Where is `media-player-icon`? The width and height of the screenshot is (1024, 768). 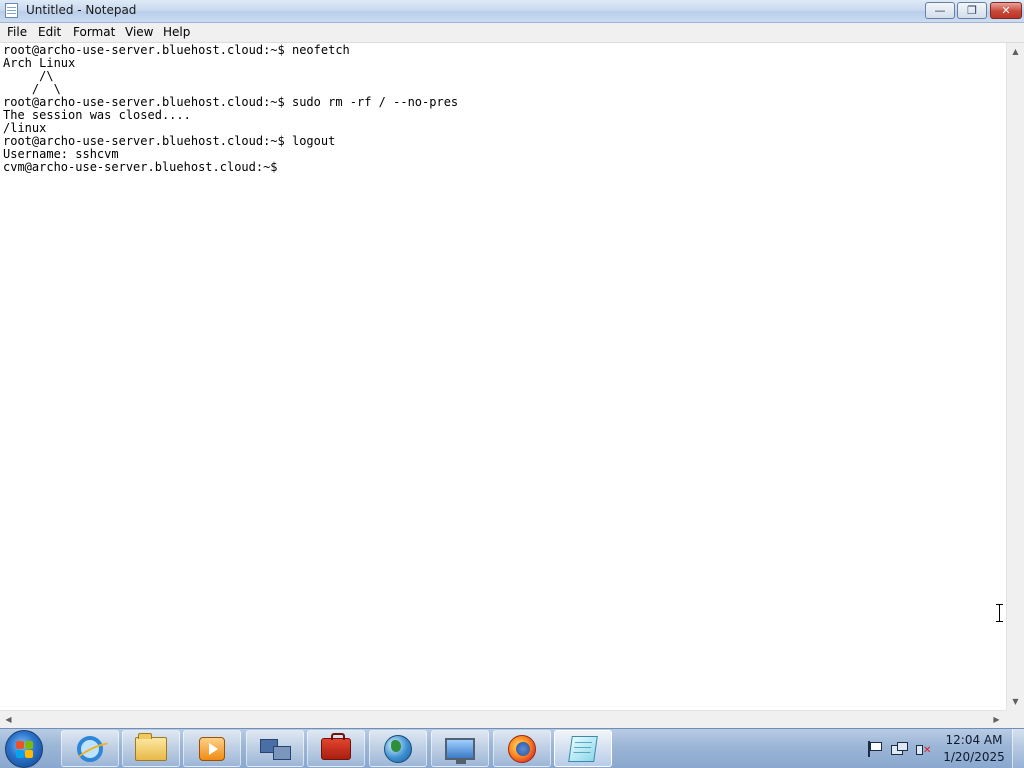 media-player-icon is located at coordinates (212, 748).